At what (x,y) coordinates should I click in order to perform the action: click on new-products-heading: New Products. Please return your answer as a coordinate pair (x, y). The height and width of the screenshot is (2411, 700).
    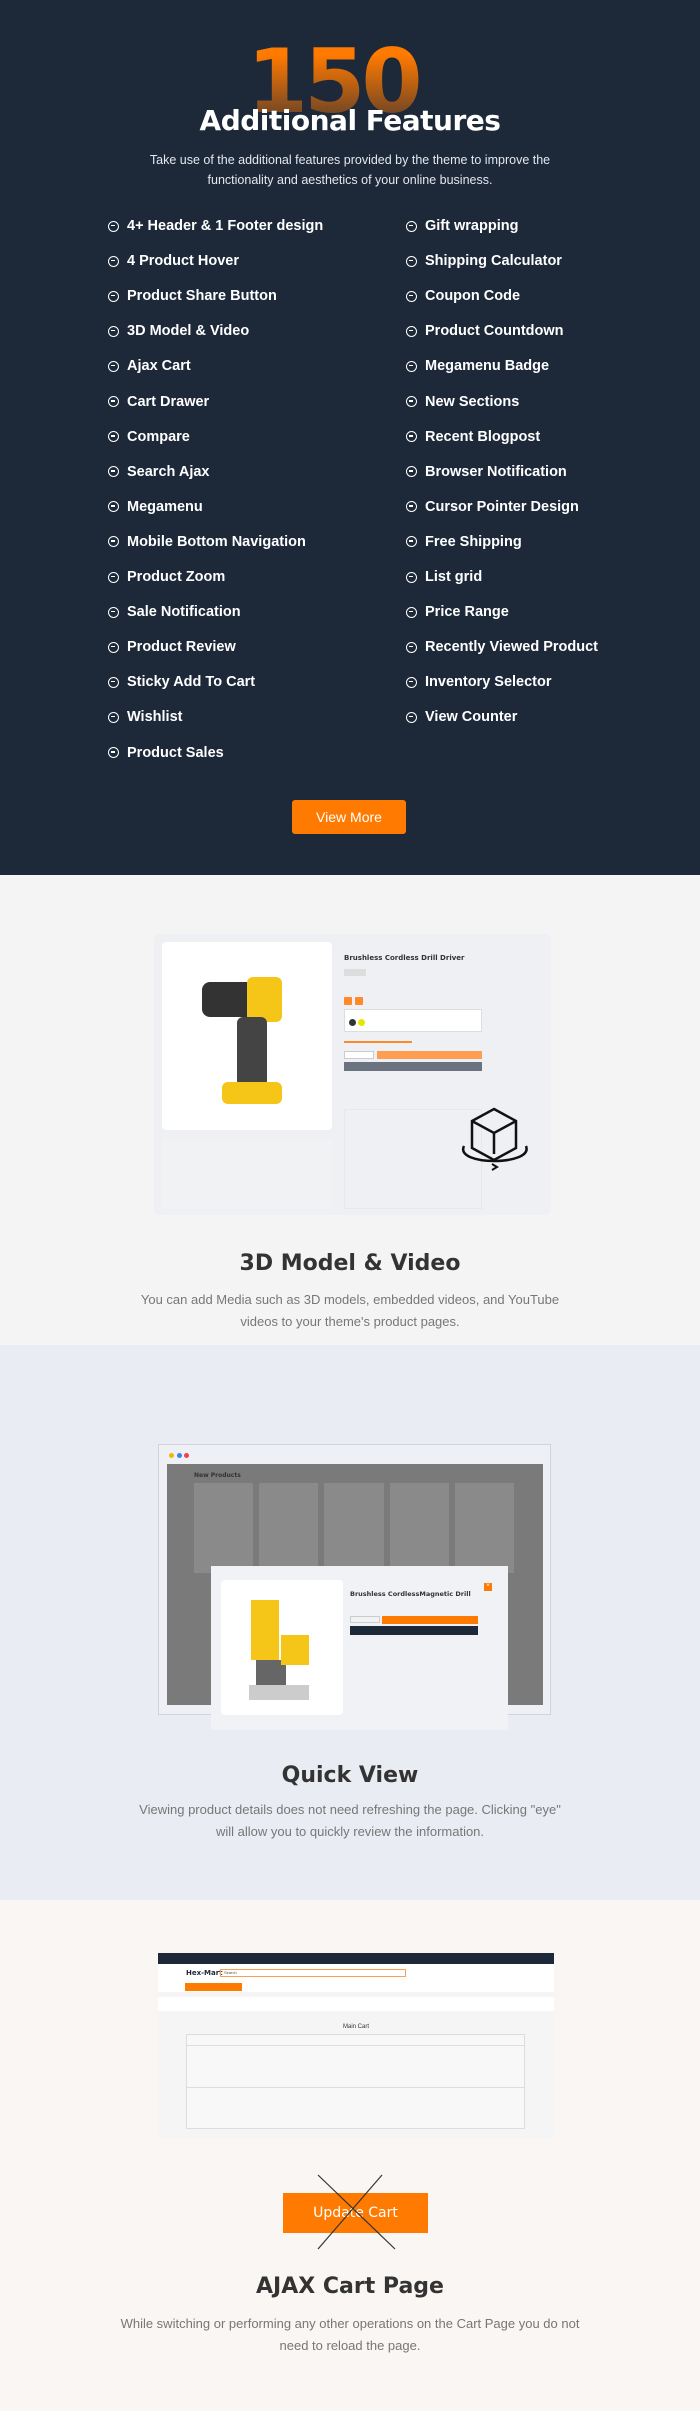
    Looking at the image, I should click on (217, 1475).